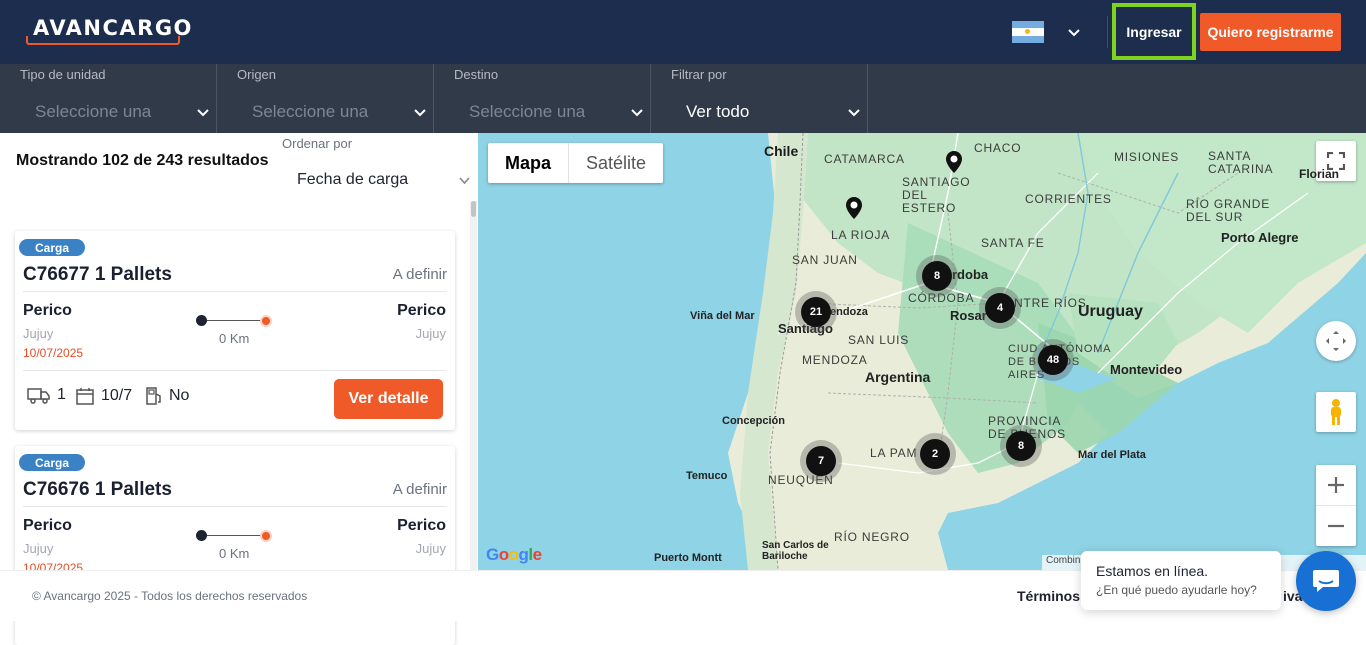 This screenshot has height=645, width=1366. Describe the element at coordinates (142, 160) in the screenshot. I see `results-count: Mostrando 102 de 243 resultados` at that location.